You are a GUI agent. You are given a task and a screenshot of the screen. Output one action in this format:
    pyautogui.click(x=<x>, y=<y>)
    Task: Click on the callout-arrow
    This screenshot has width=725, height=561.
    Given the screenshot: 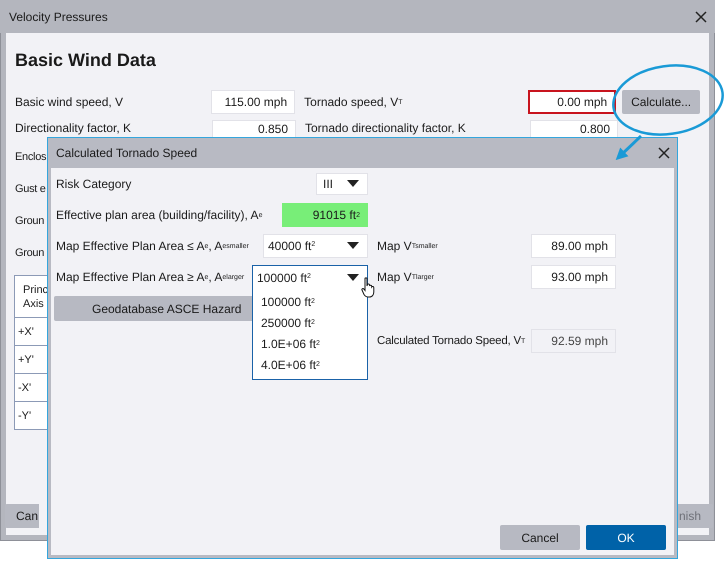 What is the action you would take?
    pyautogui.click(x=629, y=147)
    